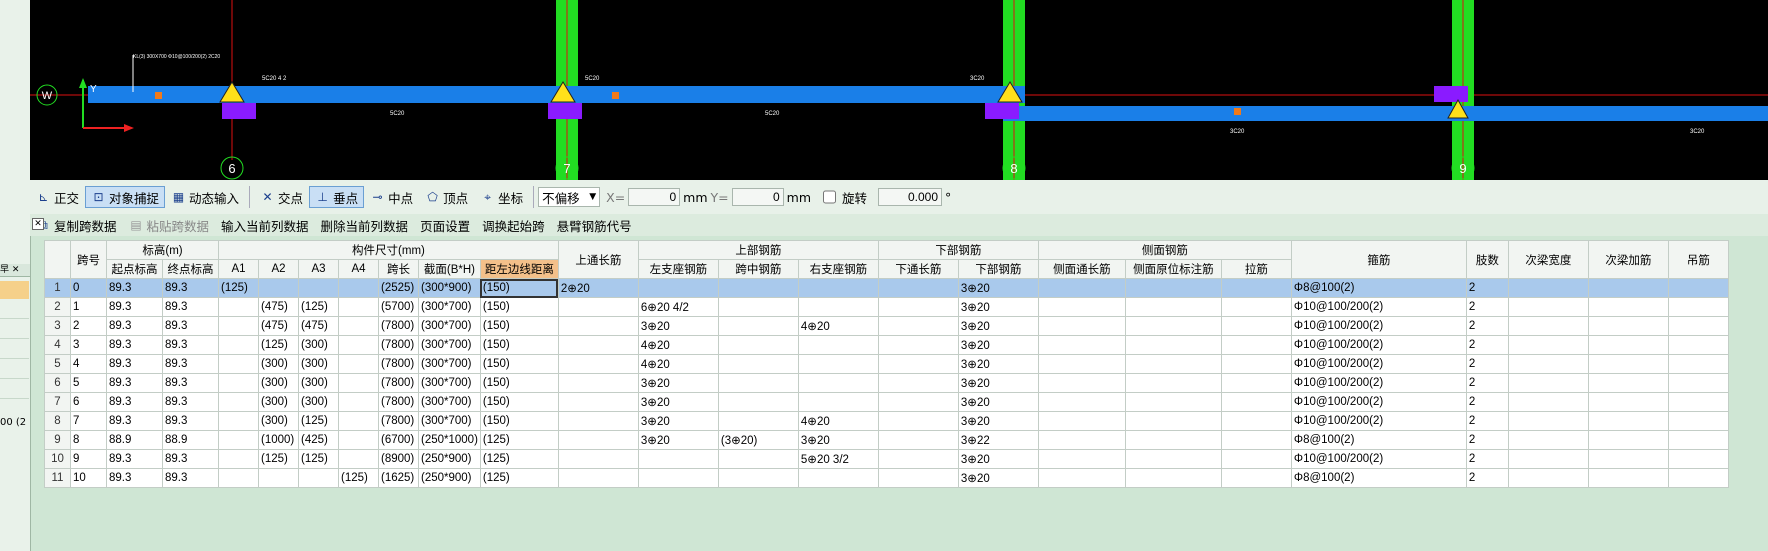  What do you see at coordinates (758, 440) in the screenshot?
I see `table-cell: (3⊕20)` at bounding box center [758, 440].